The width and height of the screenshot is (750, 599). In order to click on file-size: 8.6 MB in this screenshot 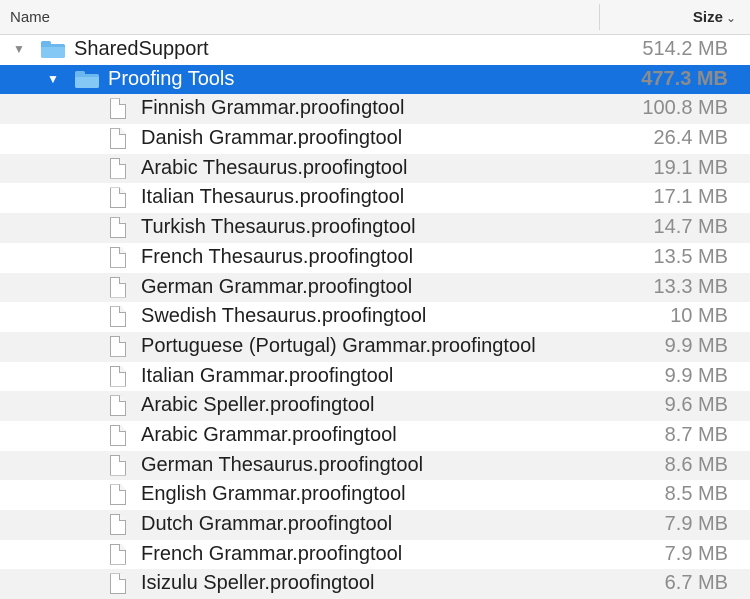, I will do `click(696, 464)`.